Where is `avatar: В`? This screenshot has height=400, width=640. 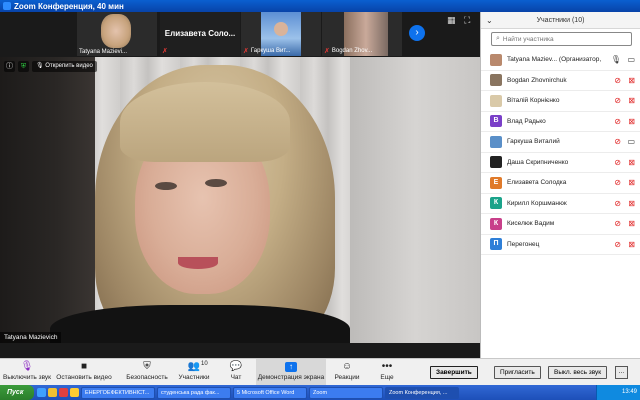
avatar: В is located at coordinates (496, 121).